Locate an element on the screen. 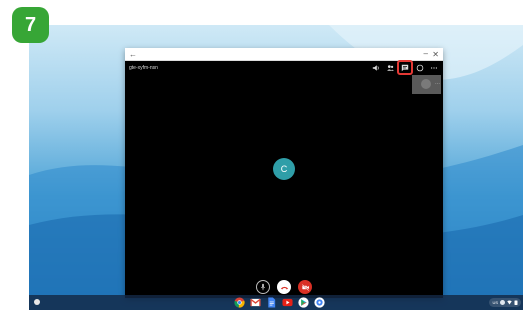 This screenshot has width=523, height=310. status-tray: US is located at coordinates (505, 302).